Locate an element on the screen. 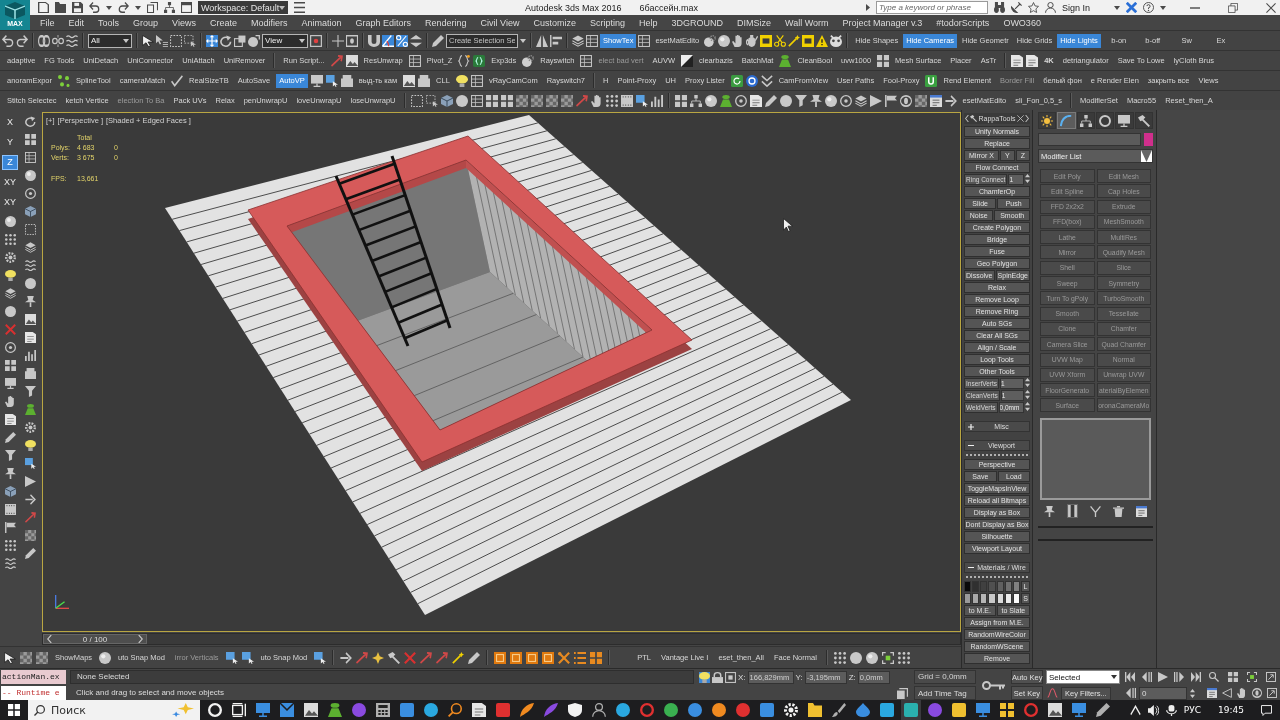 The height and width of the screenshot is (720, 1280). clock: 19:45 is located at coordinates (1231, 710).